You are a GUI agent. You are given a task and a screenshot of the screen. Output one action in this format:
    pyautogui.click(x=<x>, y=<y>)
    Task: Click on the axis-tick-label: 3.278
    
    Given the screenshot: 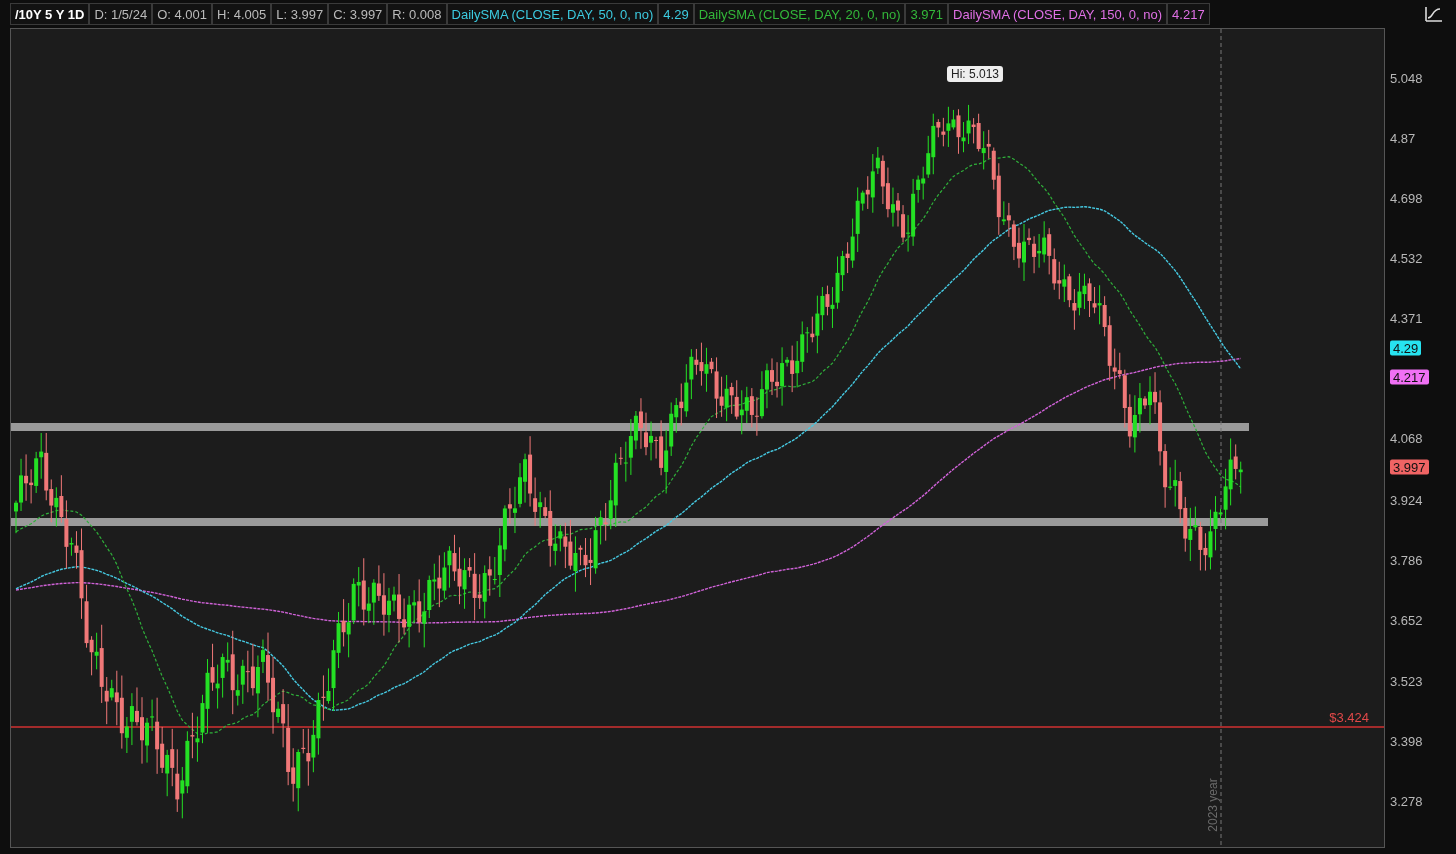 What is the action you would take?
    pyautogui.click(x=1406, y=801)
    